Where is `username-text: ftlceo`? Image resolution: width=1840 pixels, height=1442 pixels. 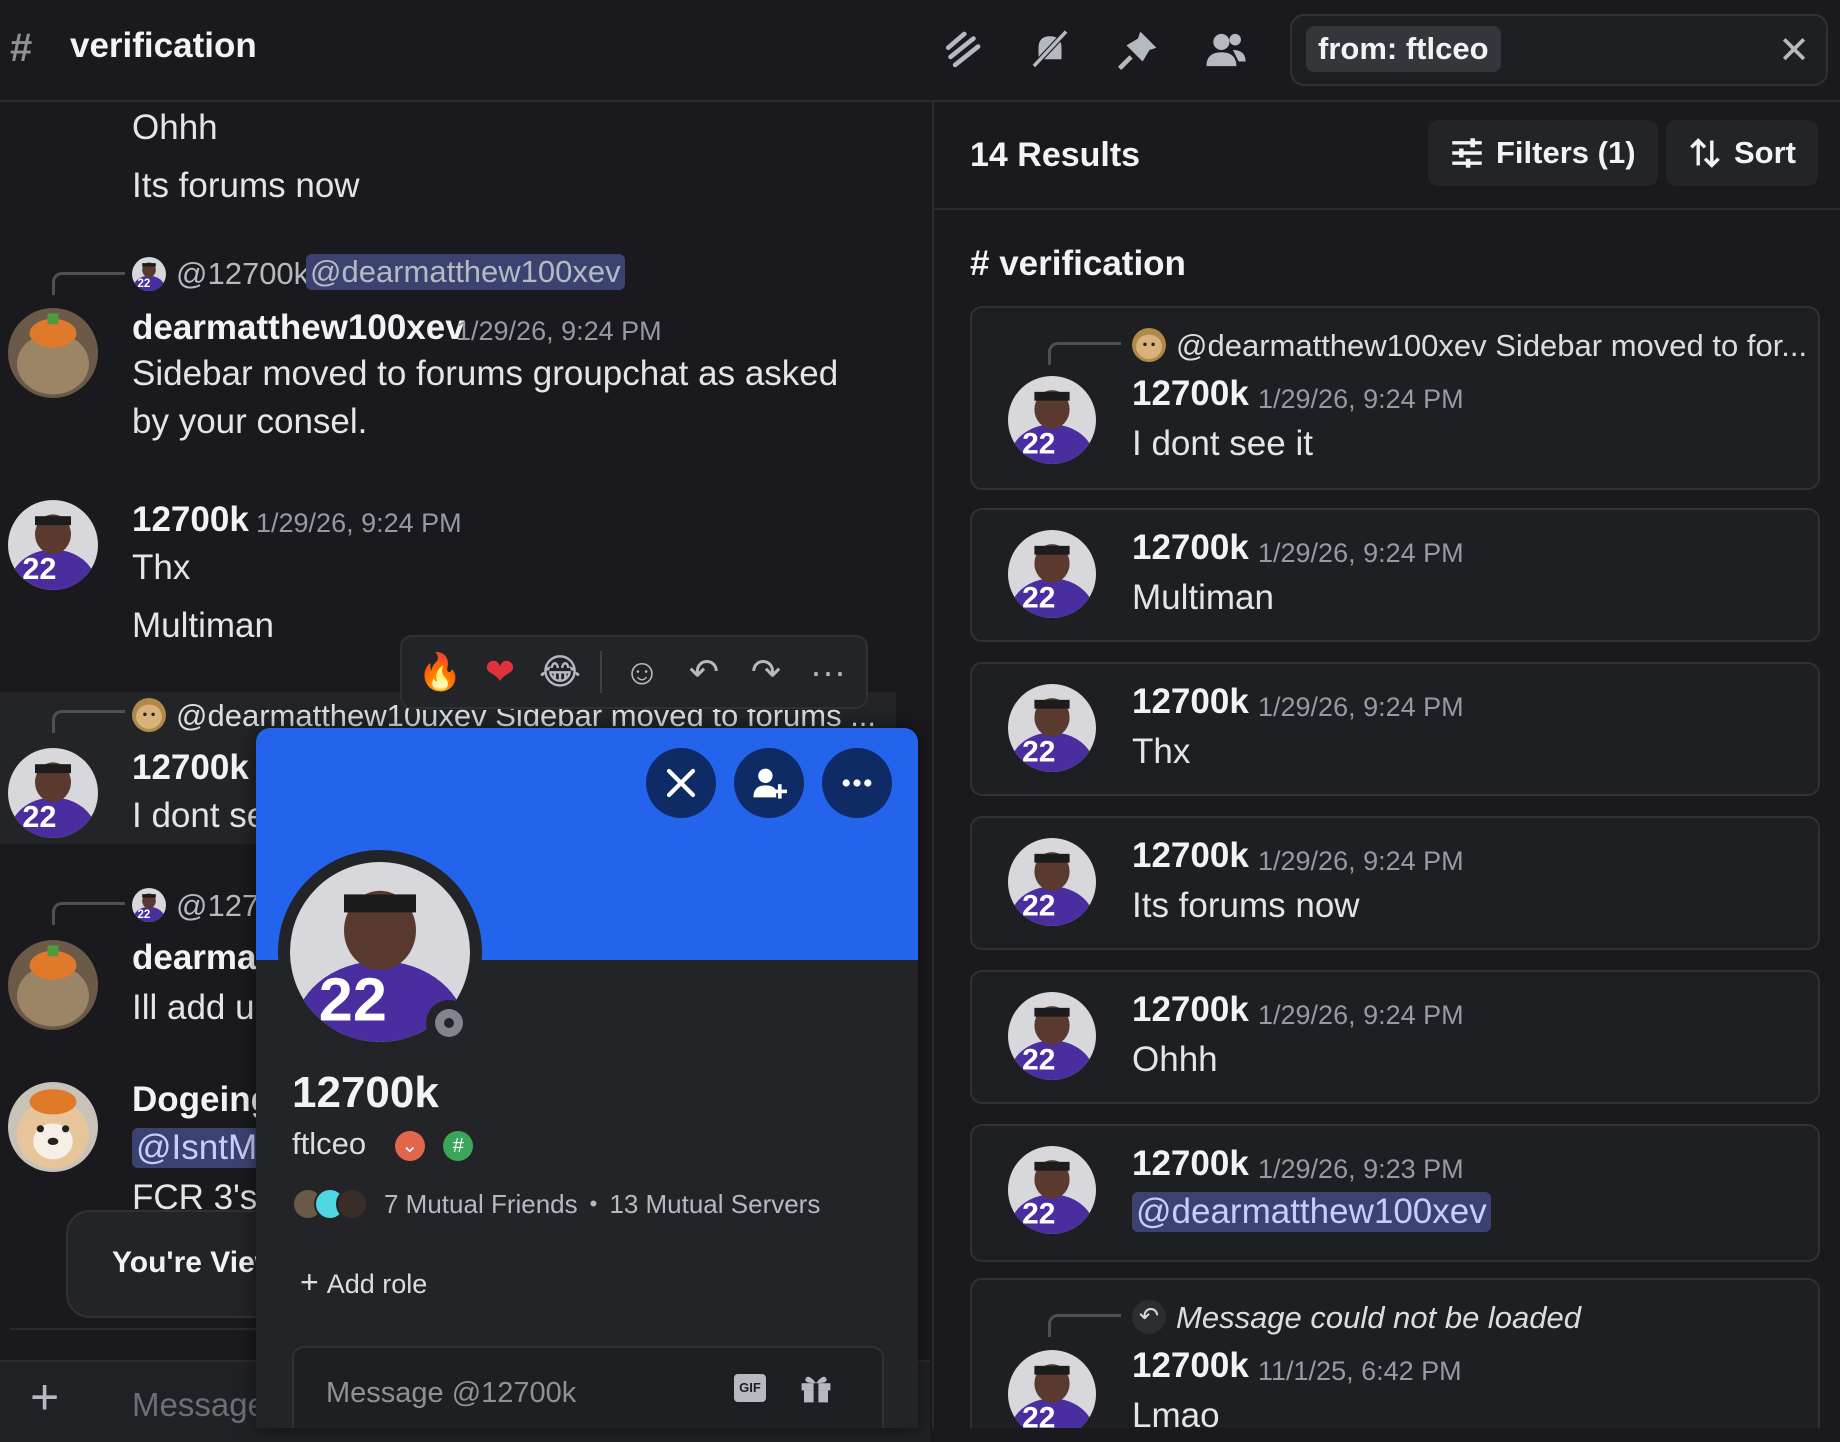
username-text: ftlceo is located at coordinates (329, 1143).